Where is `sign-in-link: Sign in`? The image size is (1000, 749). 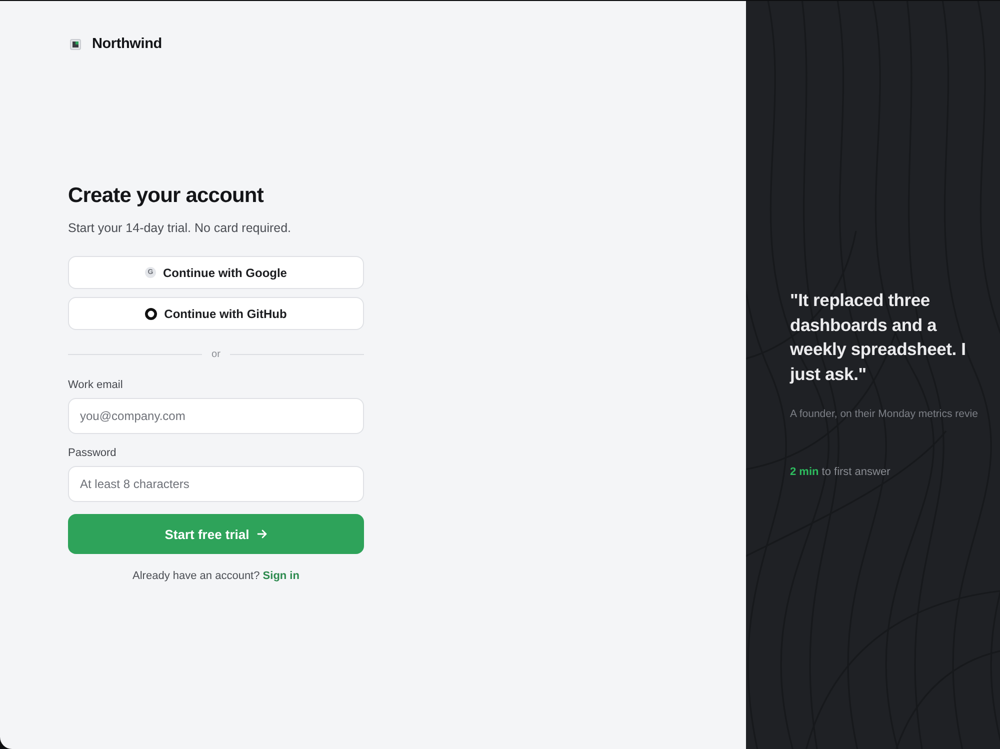
sign-in-link: Sign in is located at coordinates (281, 576).